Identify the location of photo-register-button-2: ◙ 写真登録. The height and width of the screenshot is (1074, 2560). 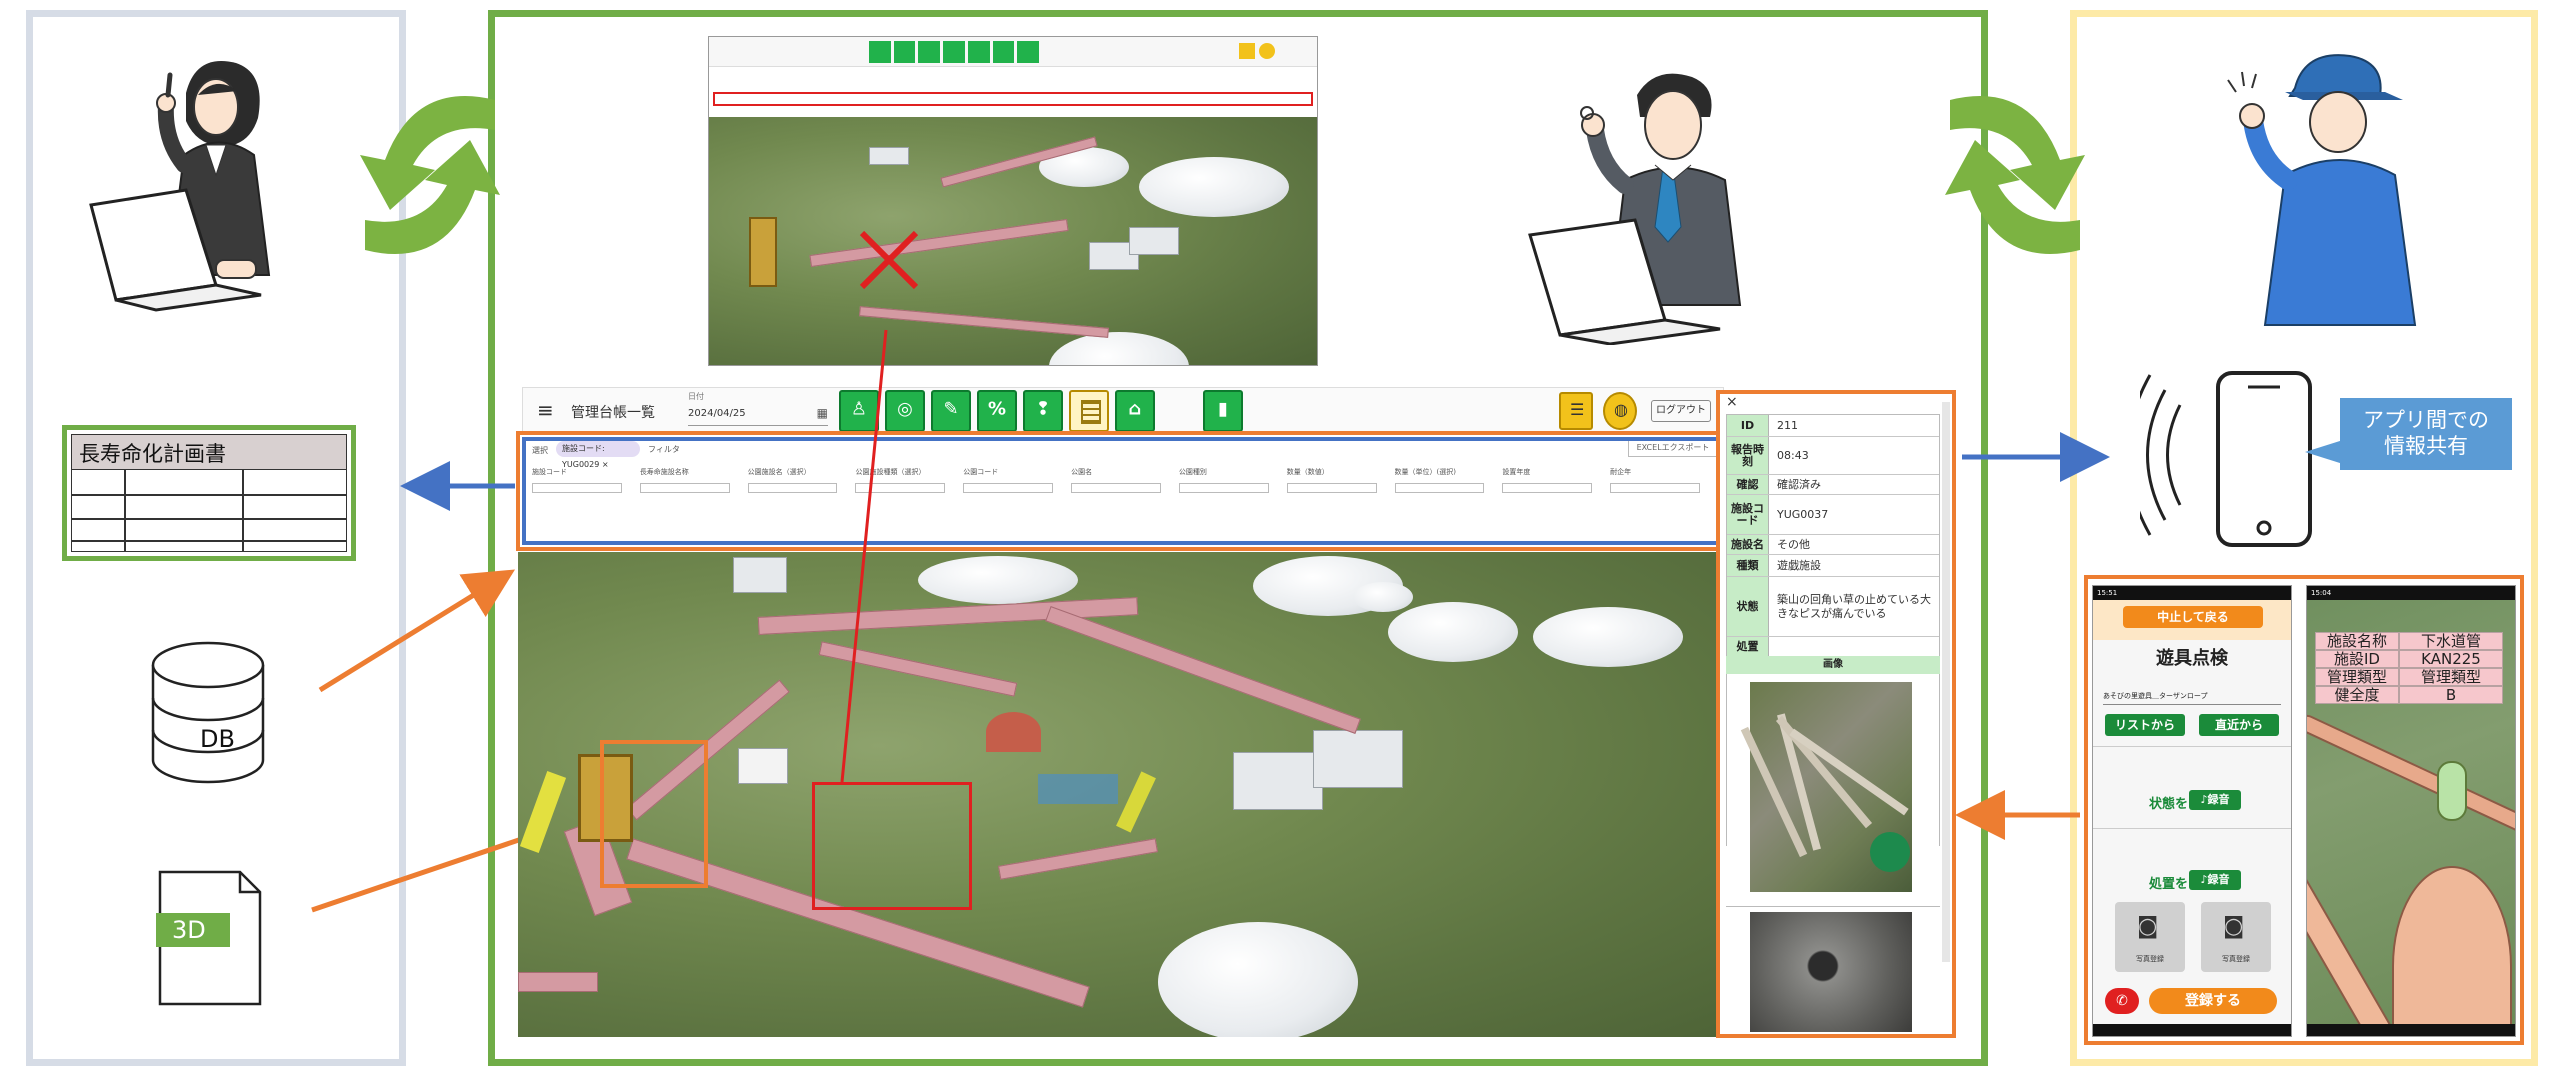
(2236, 937).